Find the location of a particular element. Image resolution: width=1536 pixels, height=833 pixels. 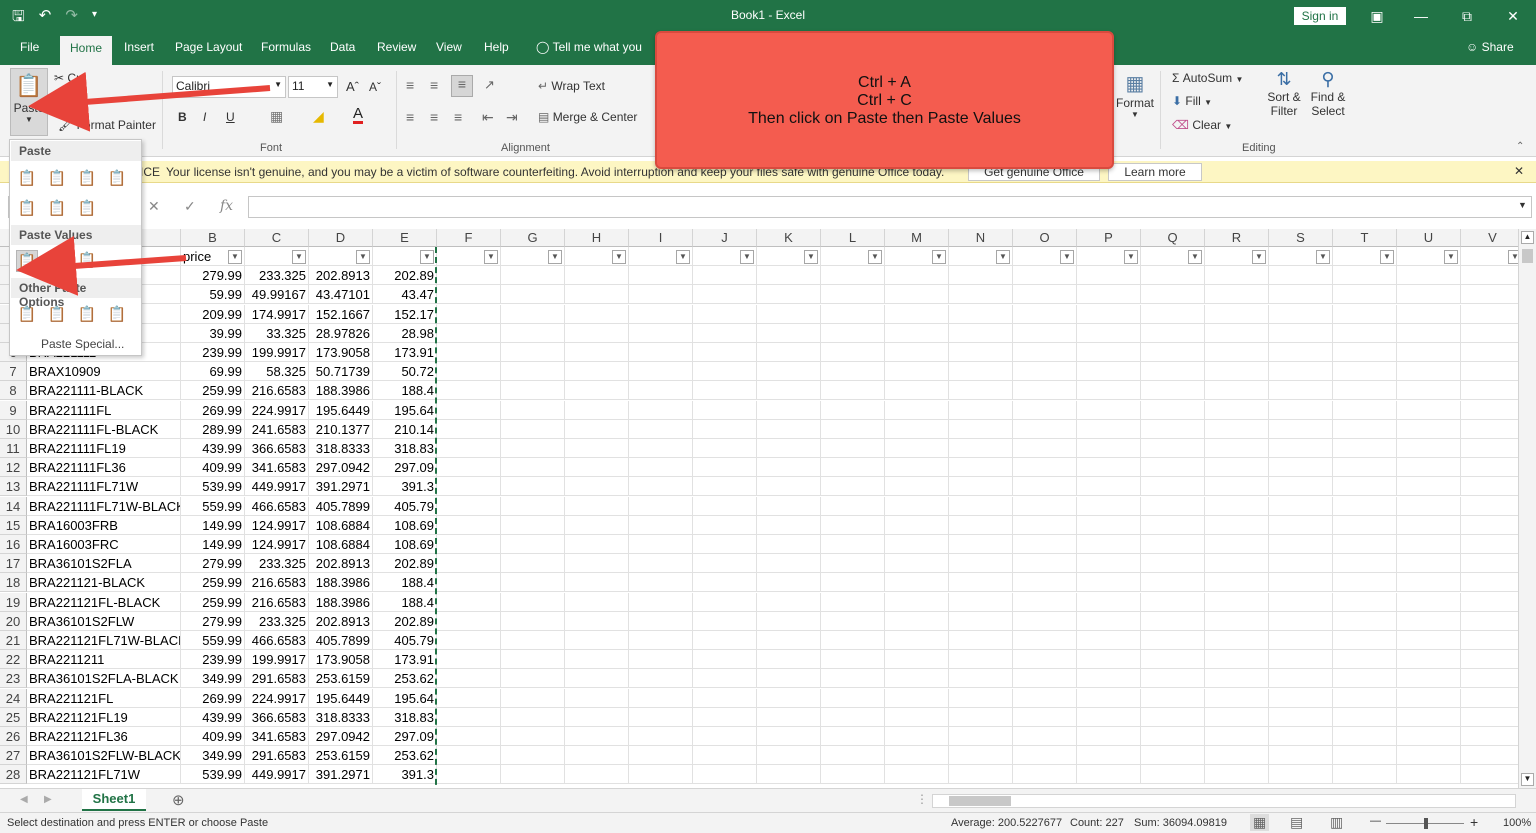

paste-no-borders-icon: 📋 is located at coordinates (27, 209).